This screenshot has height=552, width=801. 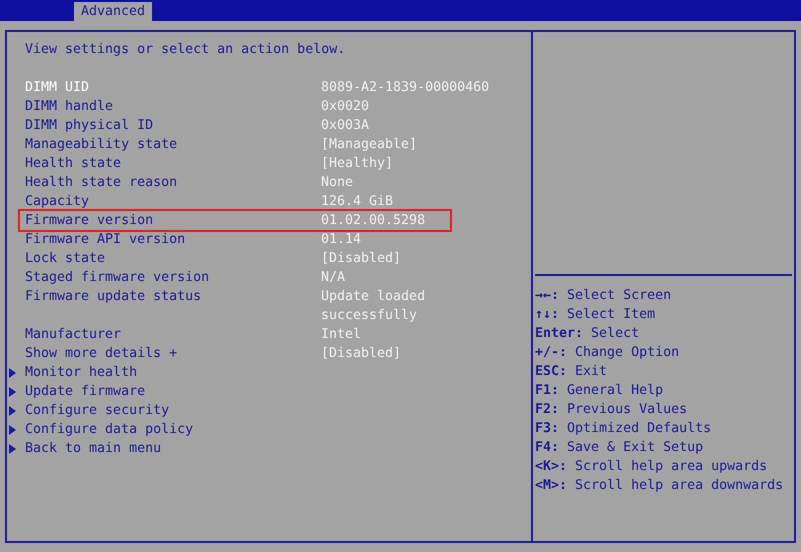 I want to click on help-text: Optimized Defaults, so click(x=639, y=429).